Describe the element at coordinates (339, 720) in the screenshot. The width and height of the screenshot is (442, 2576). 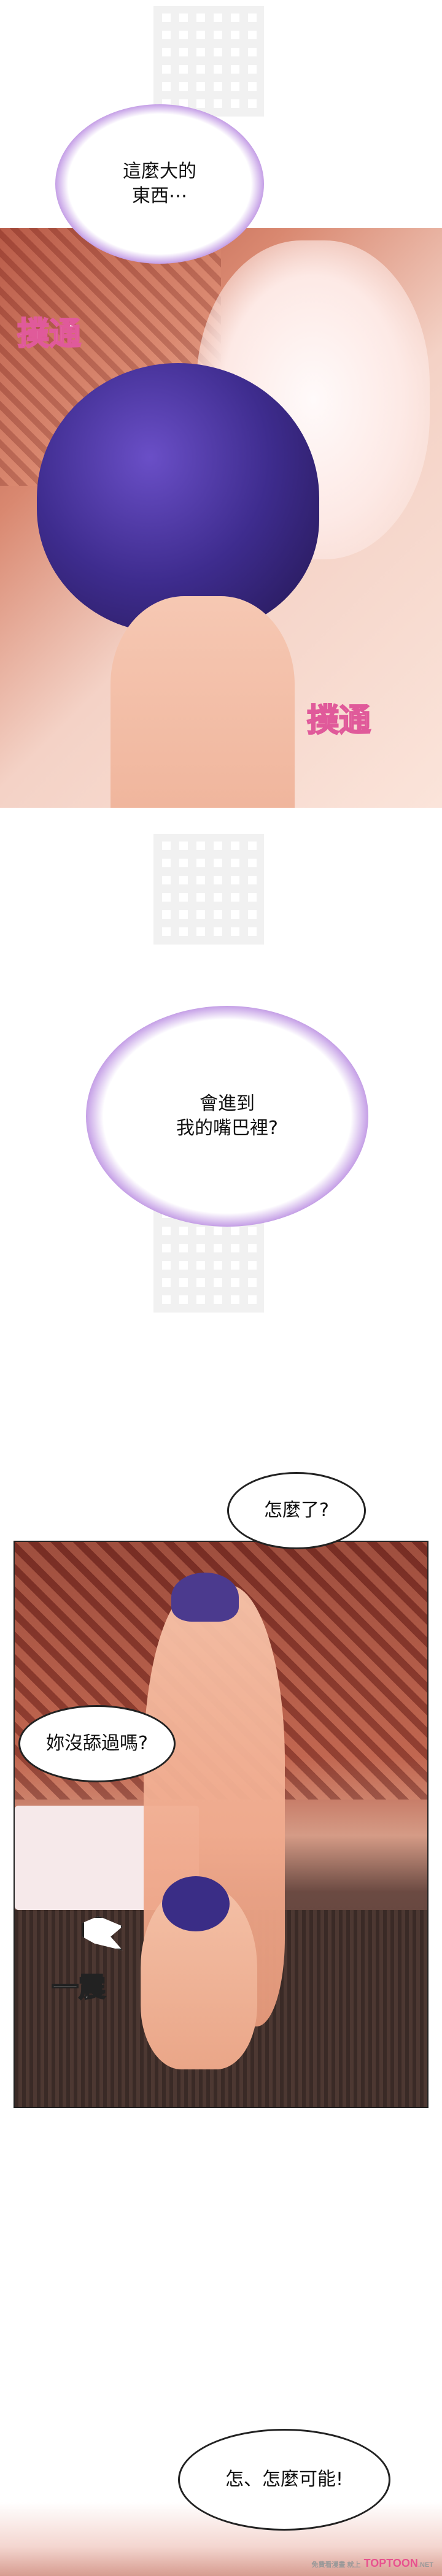
I see `watermark-right: 撲通` at that location.